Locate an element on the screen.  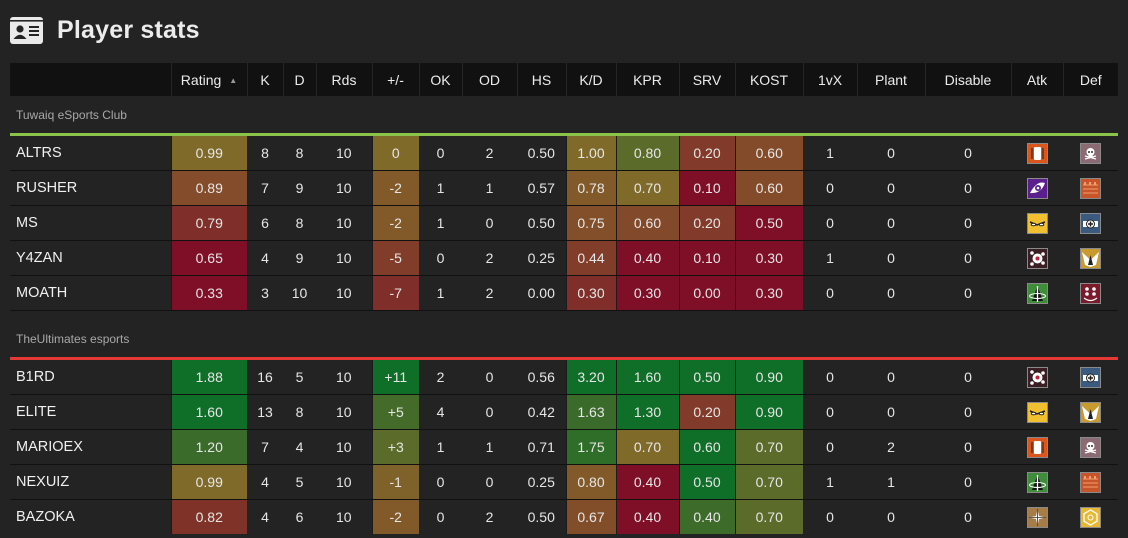
stat-kost: 0.60 is located at coordinates (768, 152).